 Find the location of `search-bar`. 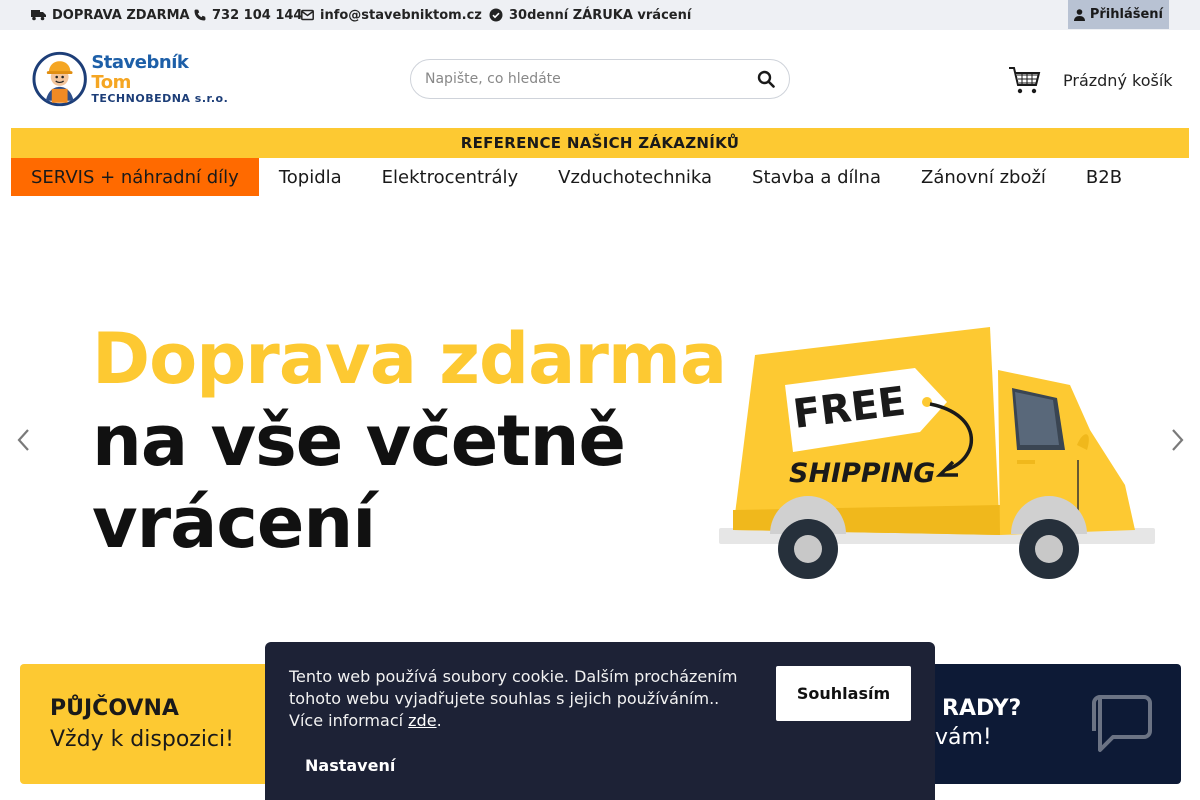

search-bar is located at coordinates (600, 79).